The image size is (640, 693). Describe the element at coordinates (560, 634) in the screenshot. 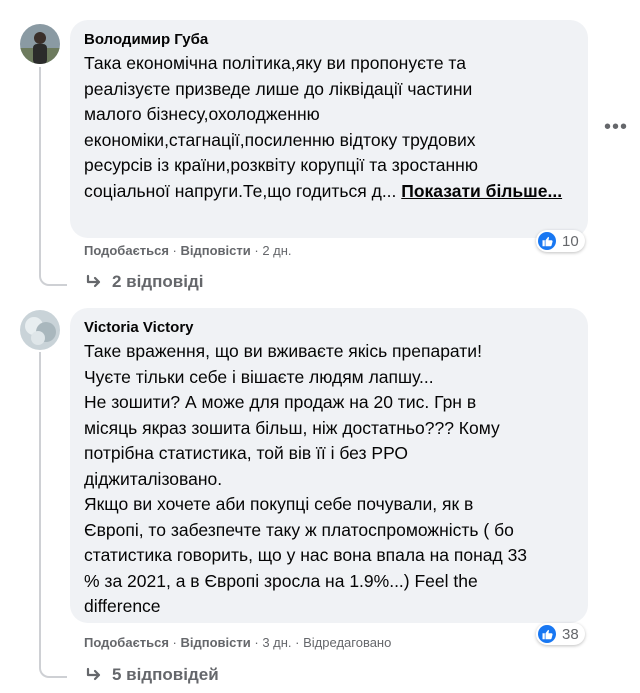

I see `reaction-summary: 38` at that location.